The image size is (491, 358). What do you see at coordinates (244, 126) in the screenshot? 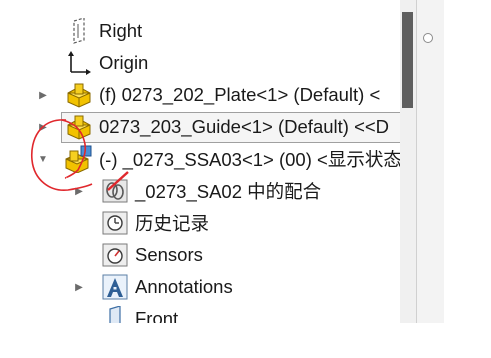
I see `tree-item-label: 0273_203_Guide<1> (Default) <<D` at bounding box center [244, 126].